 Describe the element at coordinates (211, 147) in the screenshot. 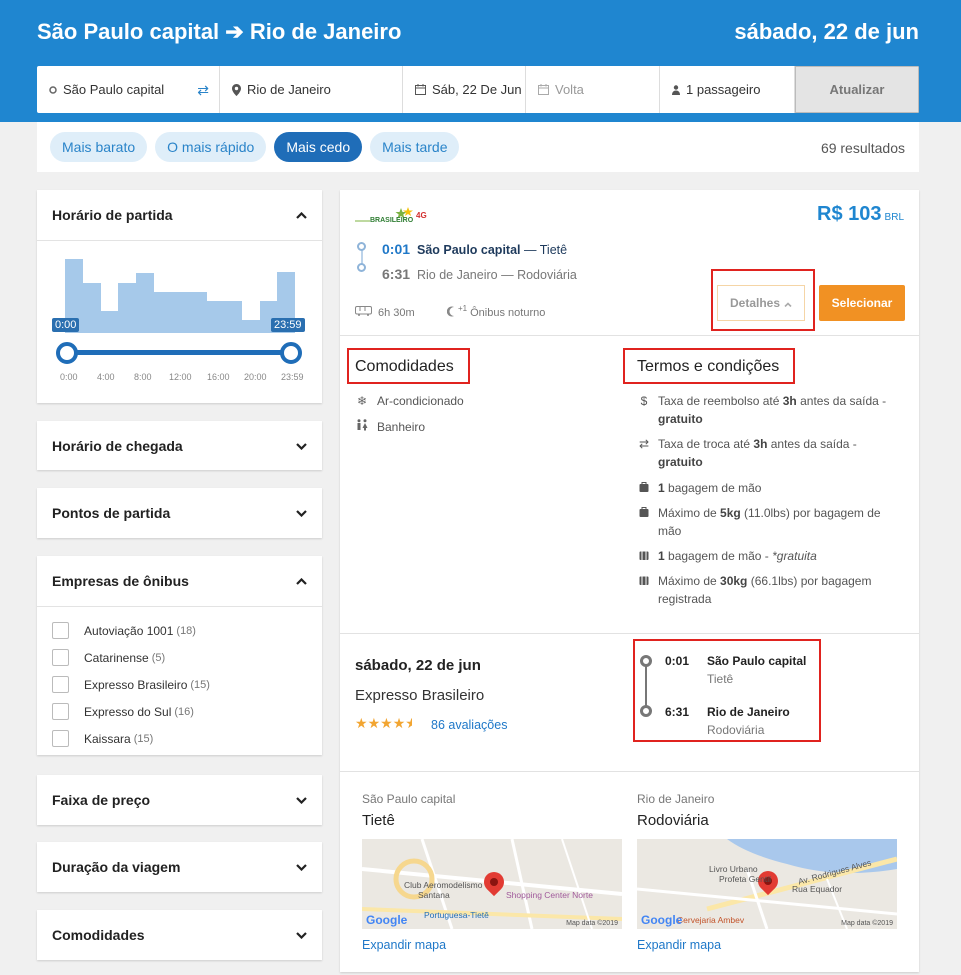

I see `sort-chip-fastest: O mais rápido` at that location.